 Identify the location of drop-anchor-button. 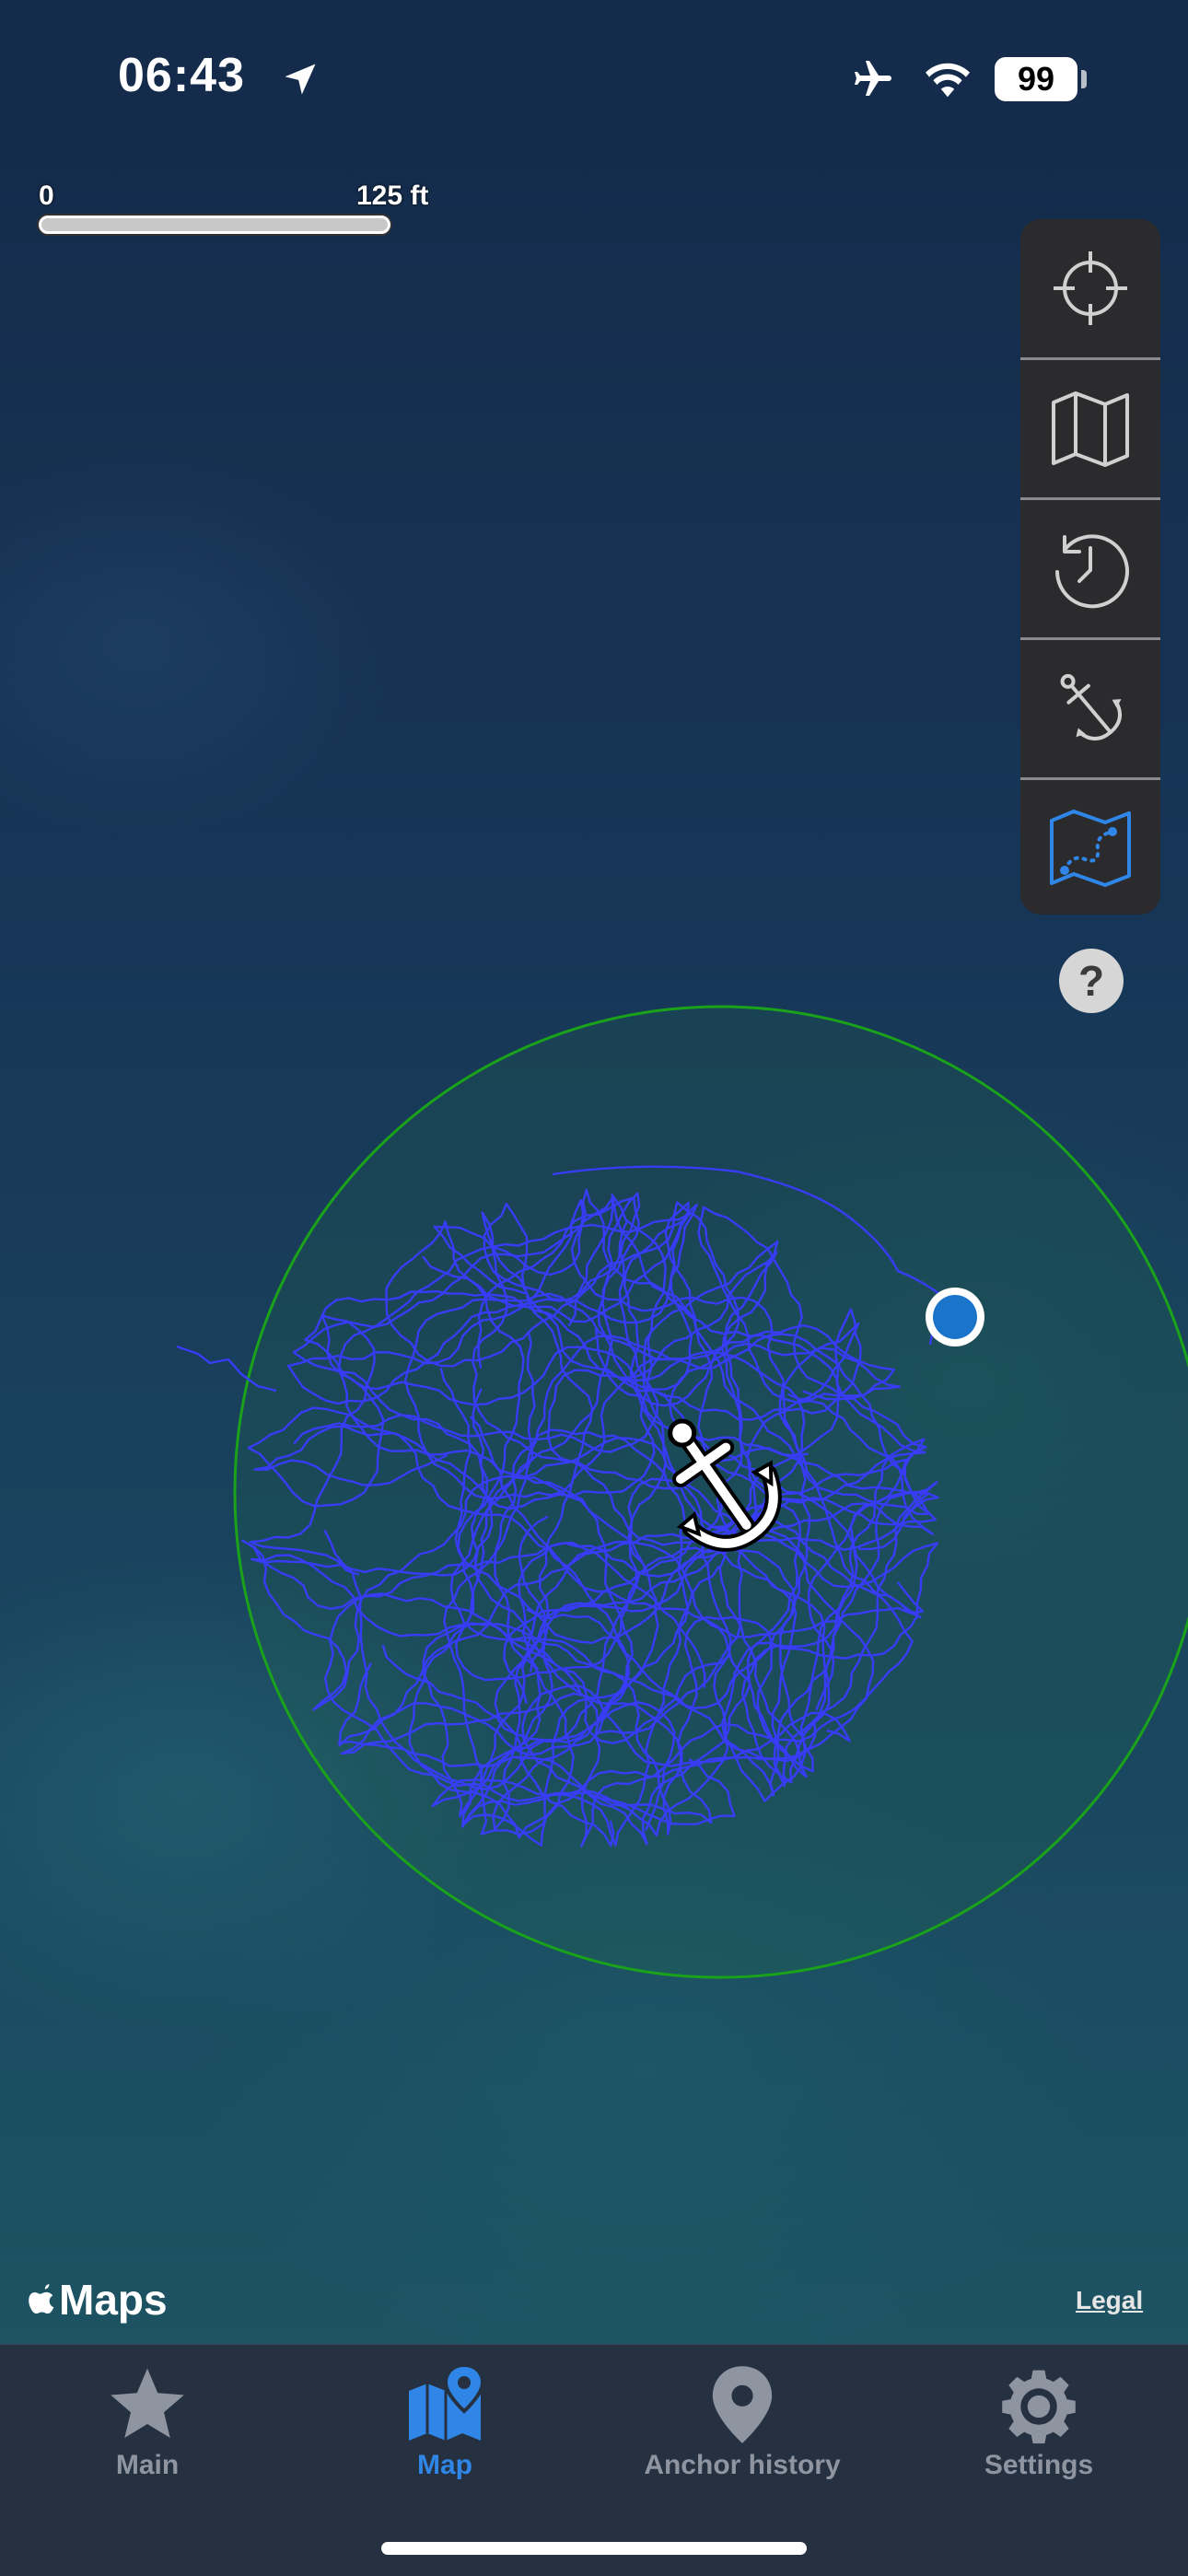
(1090, 708).